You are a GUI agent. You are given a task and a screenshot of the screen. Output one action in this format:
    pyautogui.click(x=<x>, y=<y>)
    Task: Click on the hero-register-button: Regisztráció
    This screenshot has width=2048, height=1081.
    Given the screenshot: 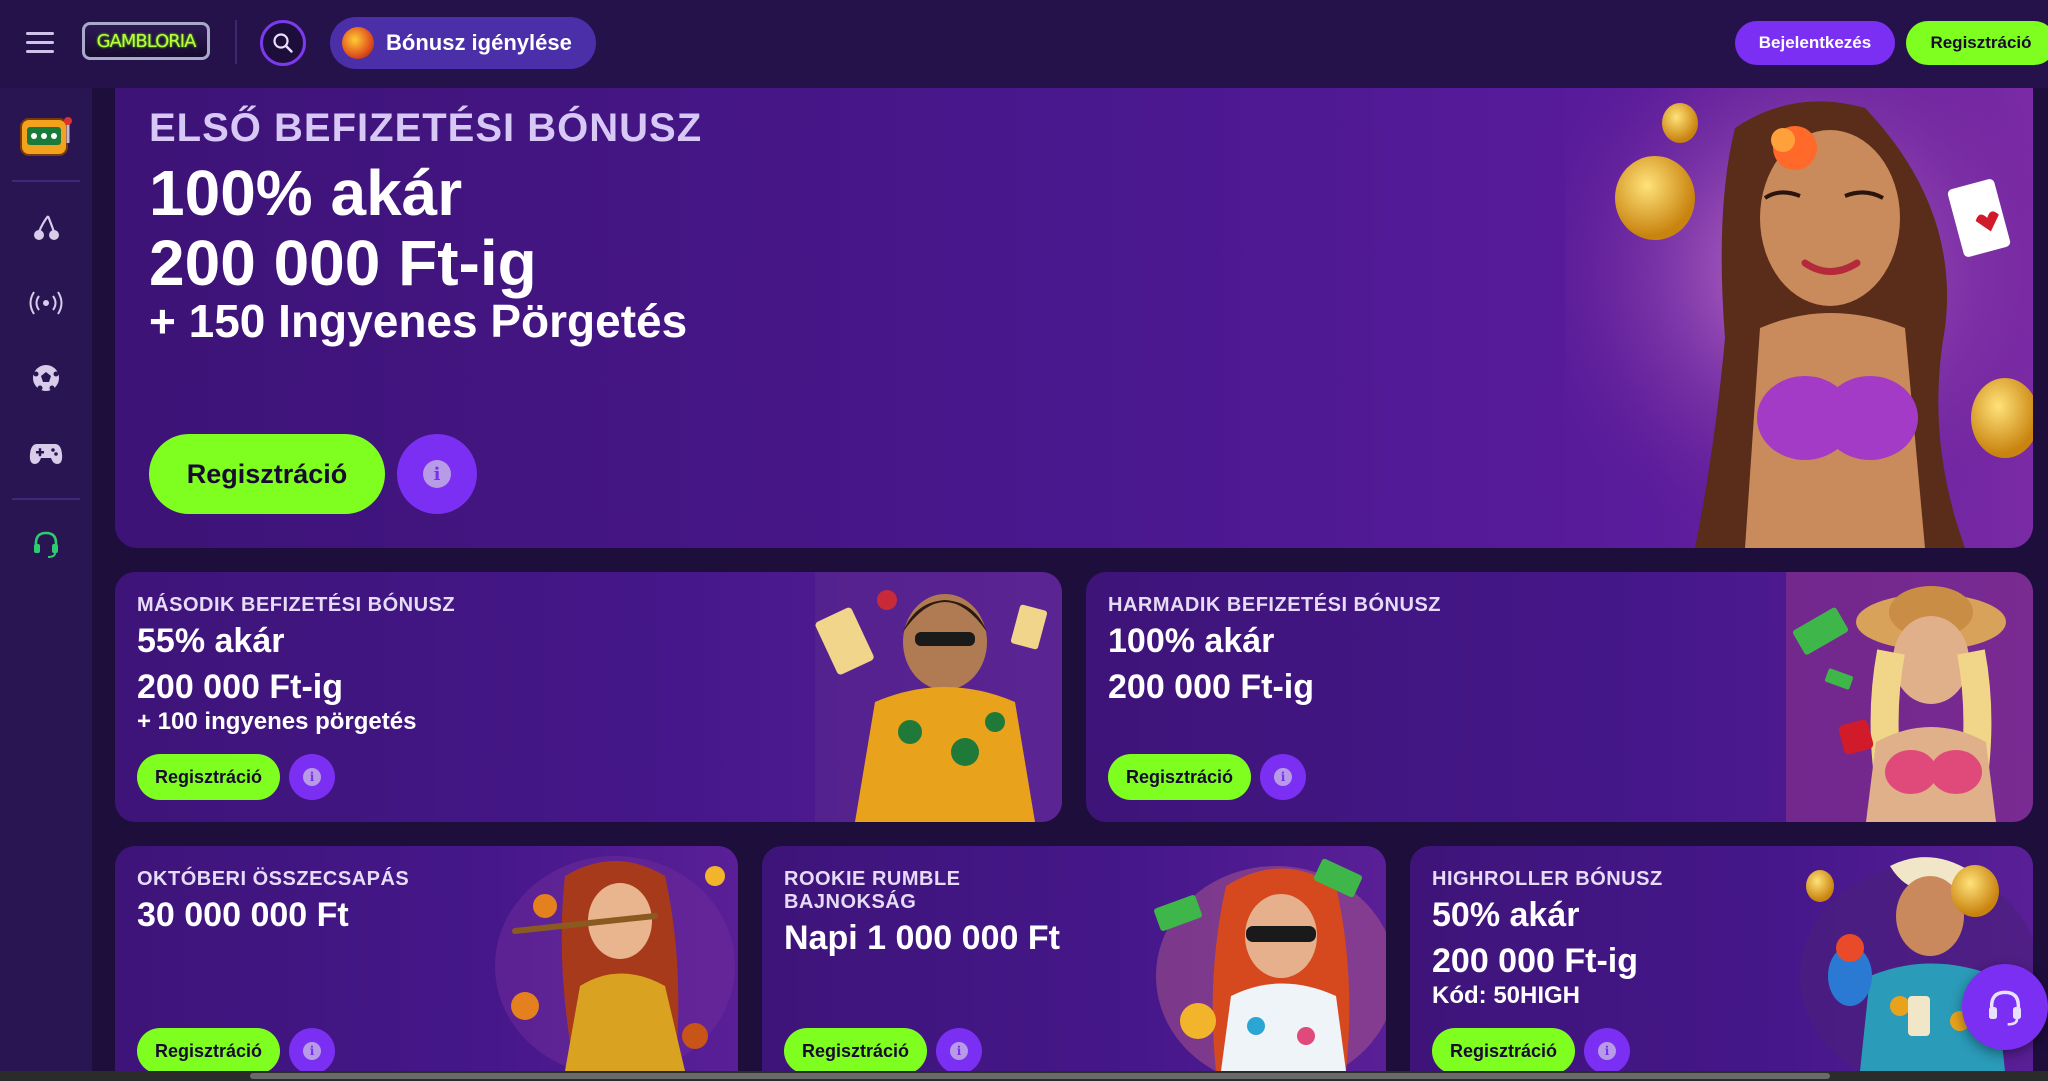 What is the action you would take?
    pyautogui.click(x=267, y=474)
    